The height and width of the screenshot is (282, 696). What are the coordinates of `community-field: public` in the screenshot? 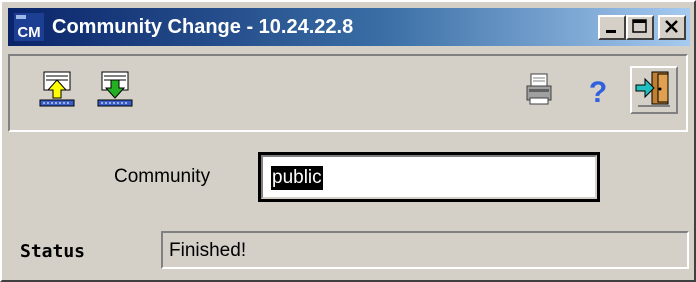 It's located at (429, 177).